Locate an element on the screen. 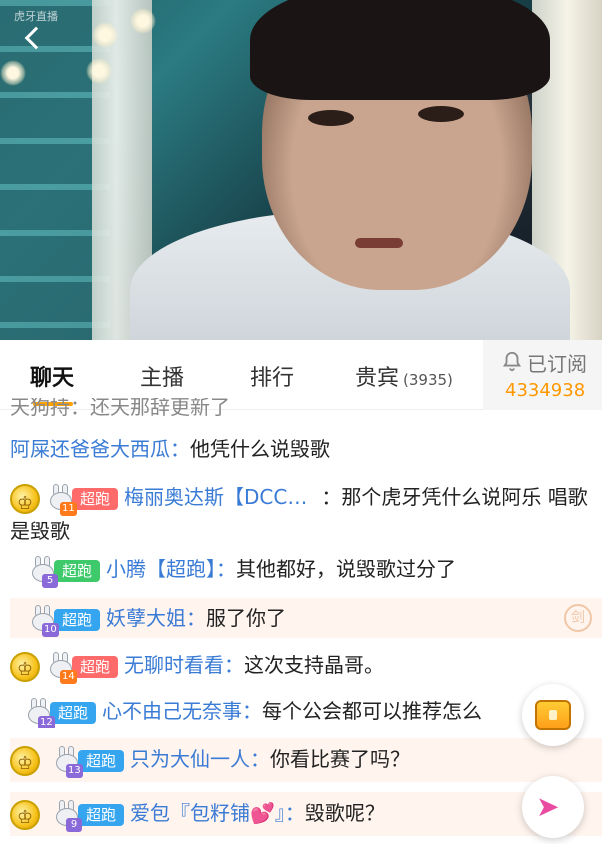 The width and height of the screenshot is (602, 844). chat-text: 这次支持晶哥。 is located at coordinates (314, 665).